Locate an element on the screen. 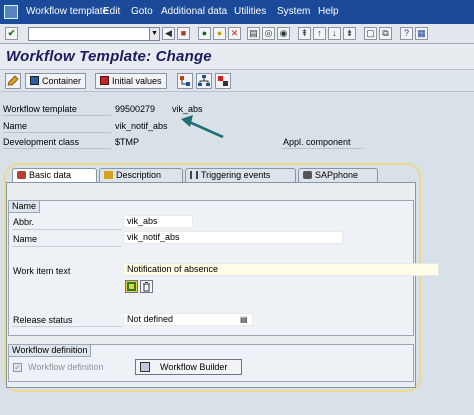 This screenshot has width=474, height=415. tab-description: Description is located at coordinates (141, 175).